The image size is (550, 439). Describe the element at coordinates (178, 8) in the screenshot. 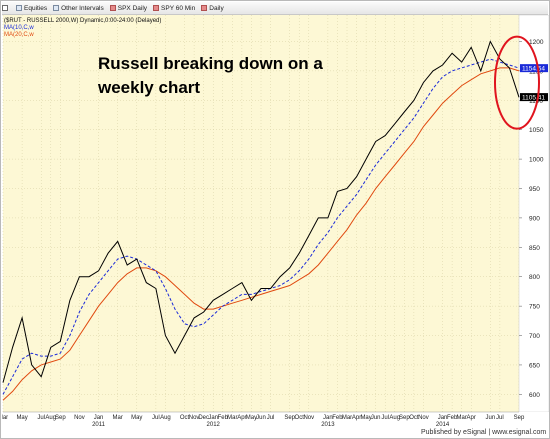

I see `toolbar-item-label: SPY 60 Min` at that location.